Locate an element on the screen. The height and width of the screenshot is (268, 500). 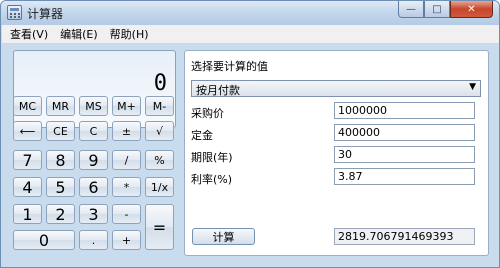
mortgage-heading: 选择要计算的值 is located at coordinates (229, 66).